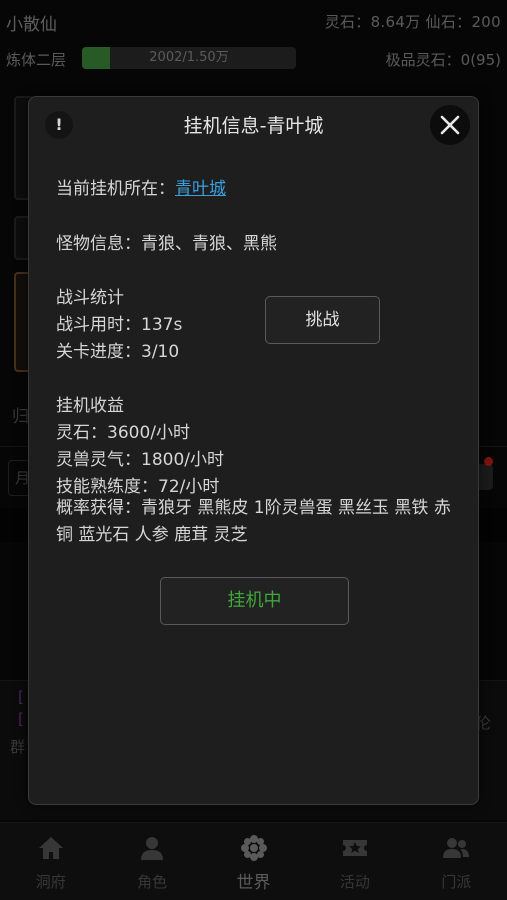 The width and height of the screenshot is (507, 900). I want to click on current-location-row: 当前挂机所在：青叶城, so click(141, 186).